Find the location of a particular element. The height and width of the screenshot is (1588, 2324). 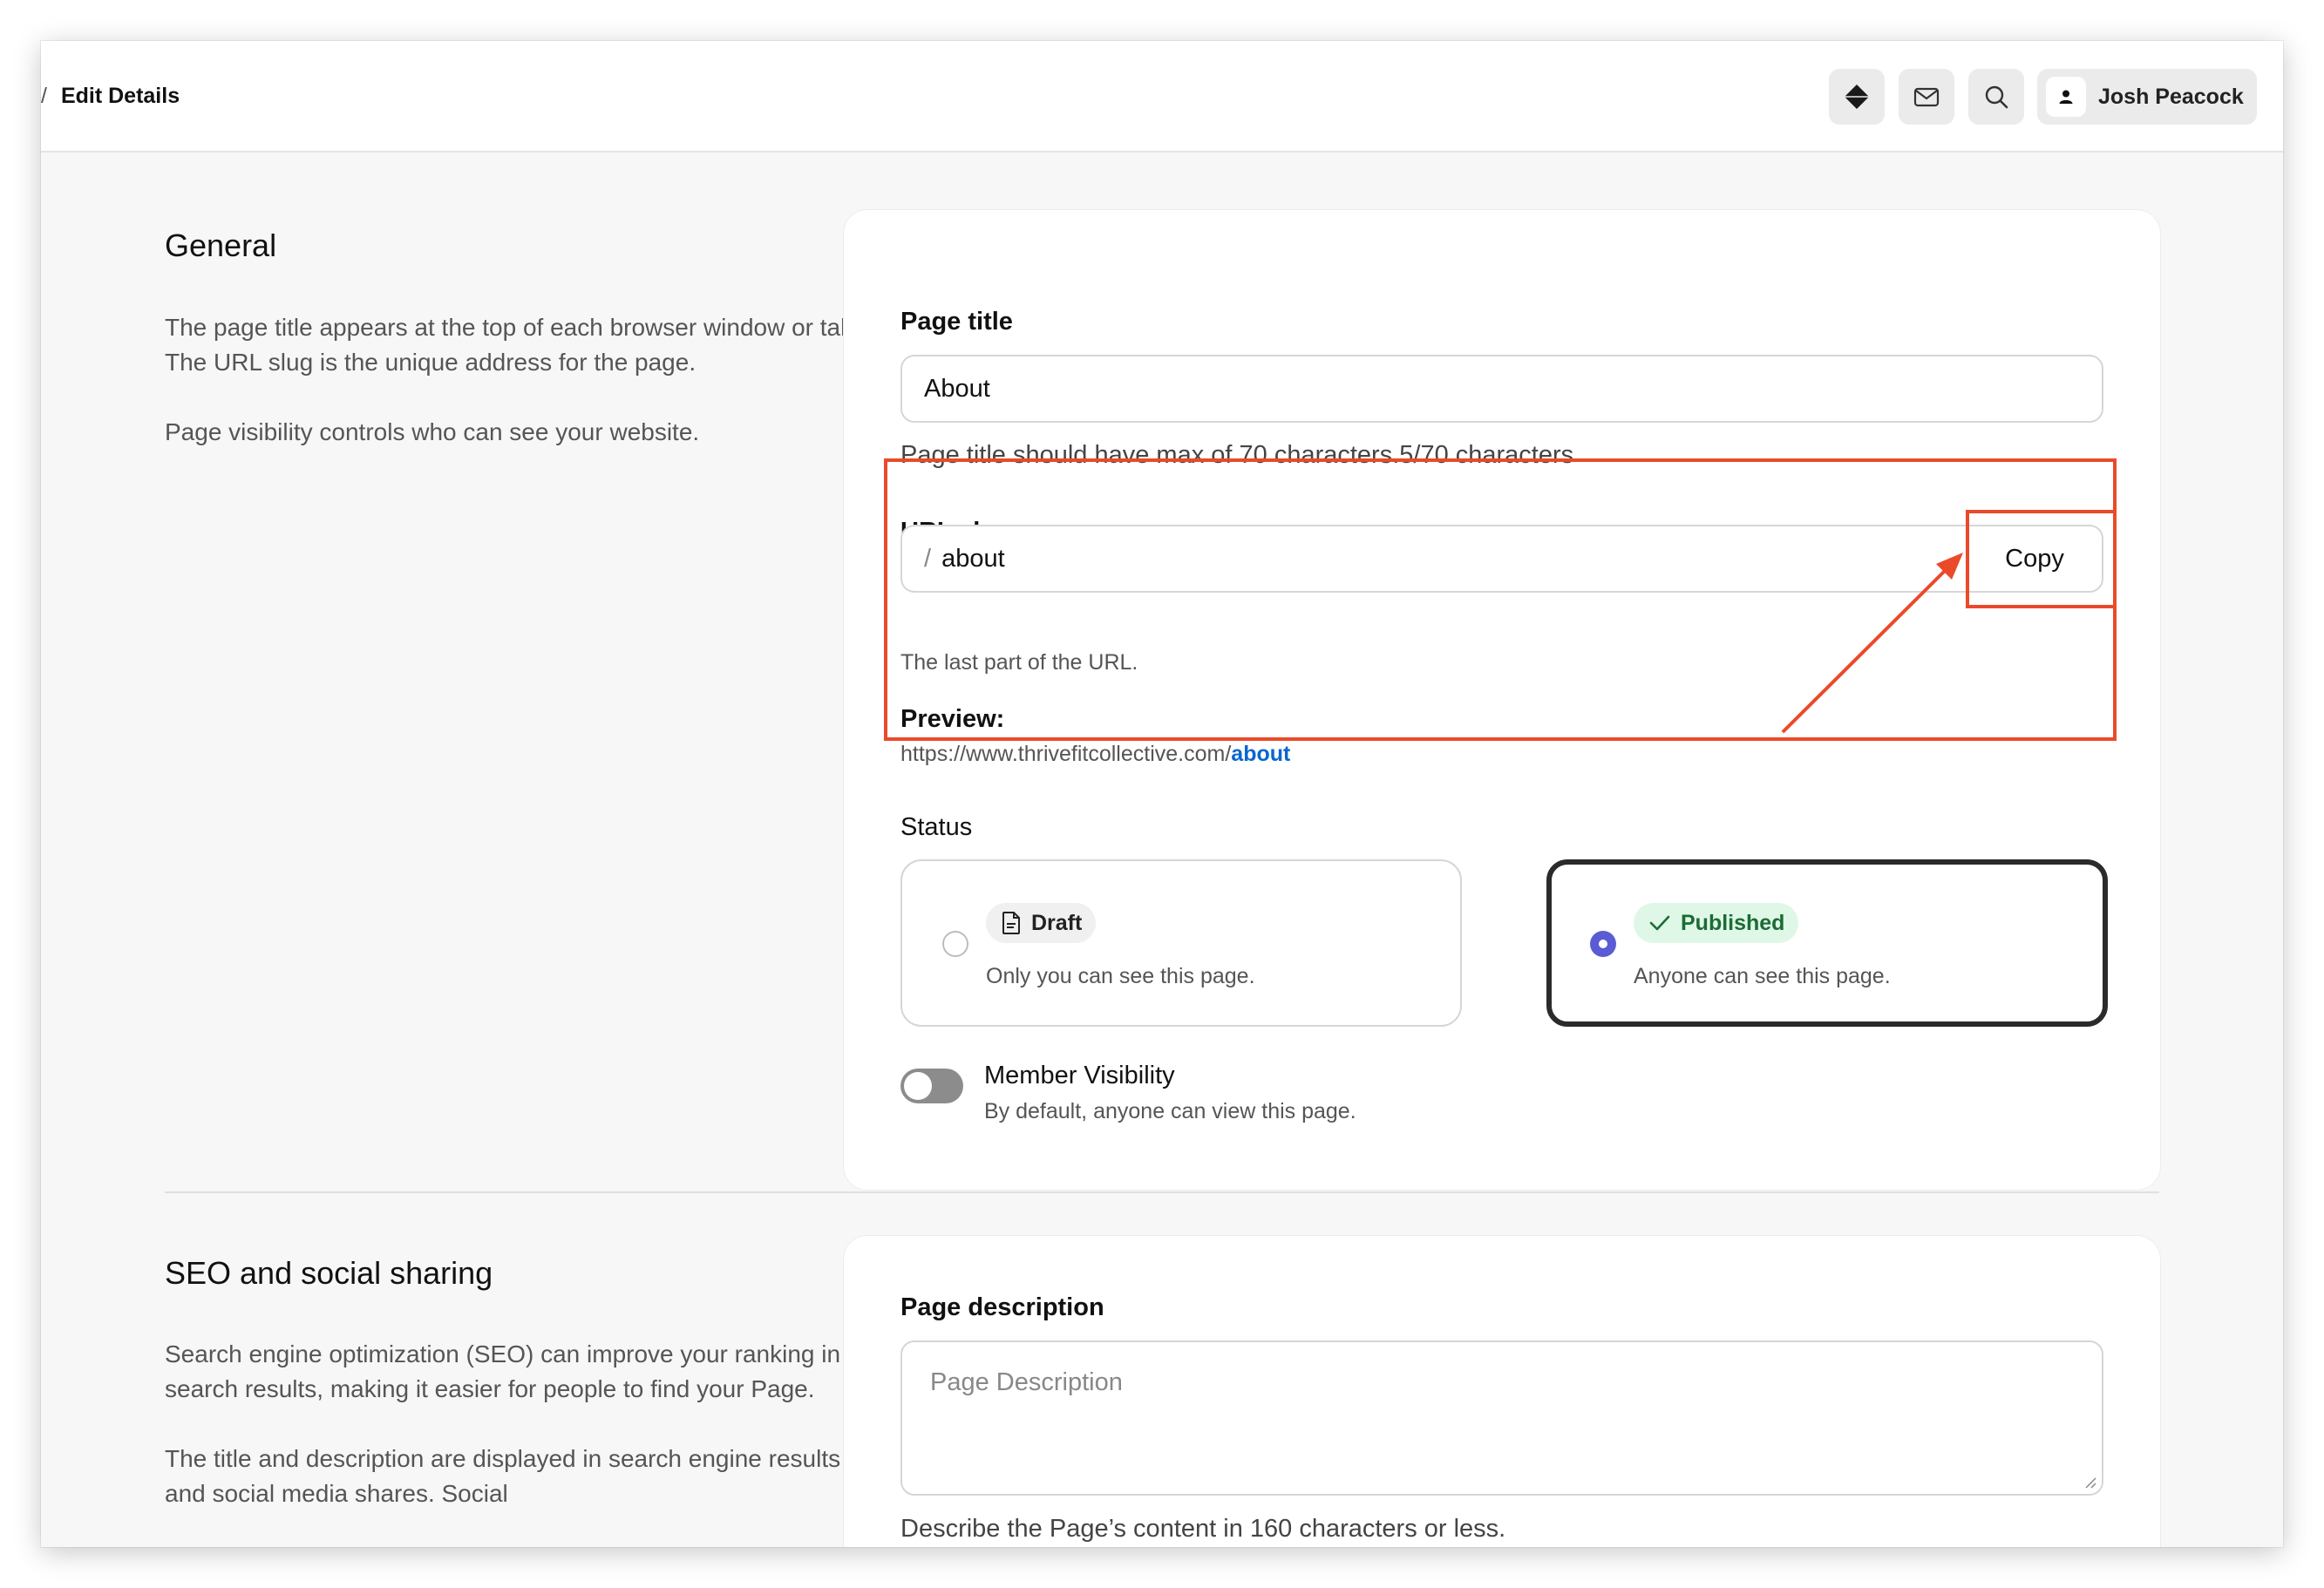

copy-button: Copy is located at coordinates (2034, 559).